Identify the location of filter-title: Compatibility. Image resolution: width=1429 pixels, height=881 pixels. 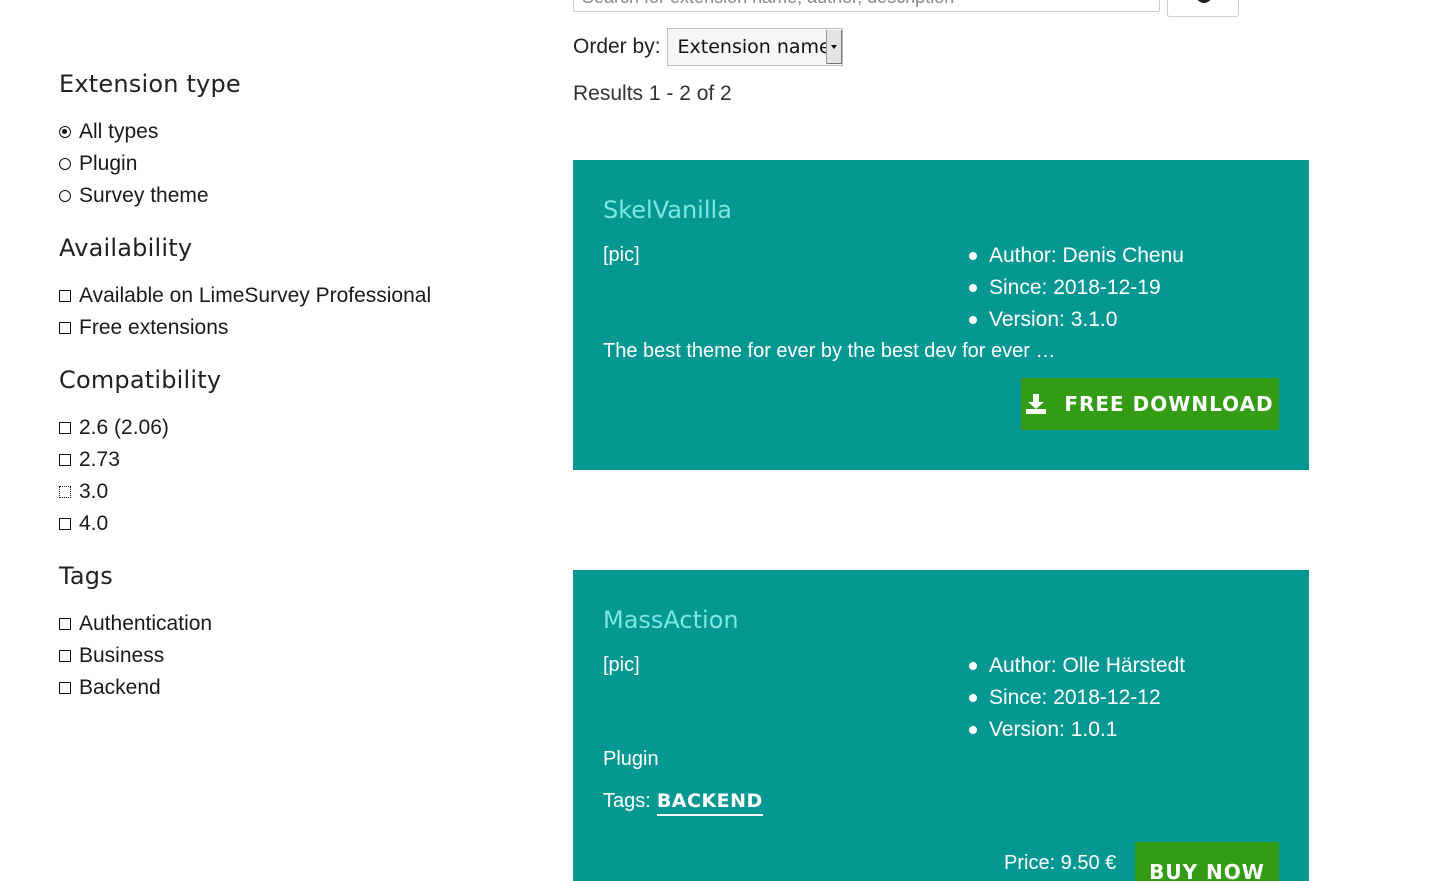
(140, 380).